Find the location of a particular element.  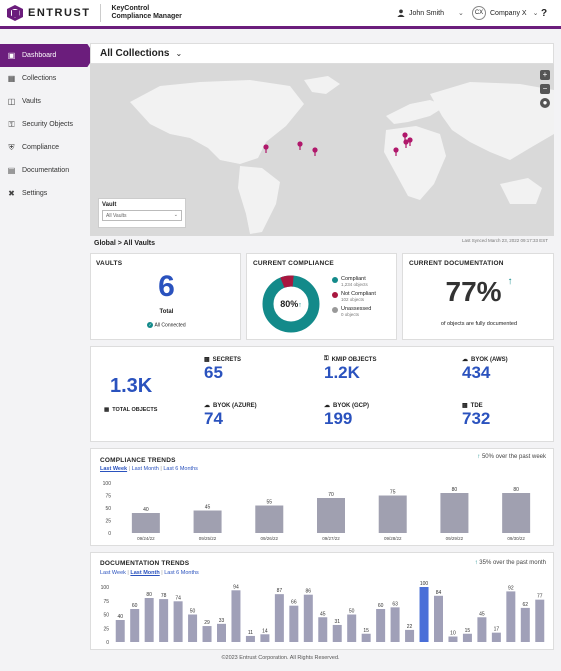

vault-select: All Vaults ⌄ is located at coordinates (142, 215).